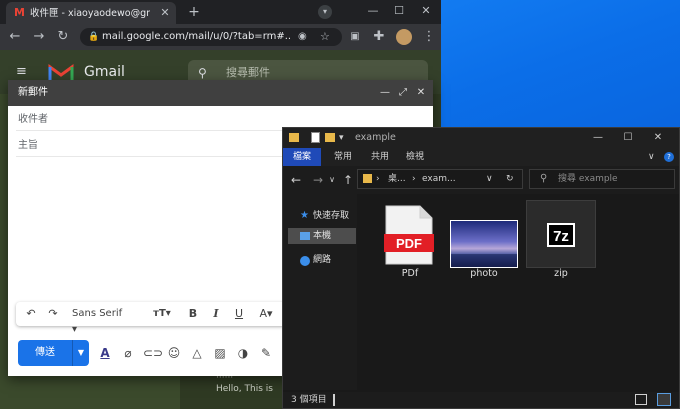 This screenshot has height=409, width=680. I want to click on insert-emoji-icon: ☺, so click(174, 353).